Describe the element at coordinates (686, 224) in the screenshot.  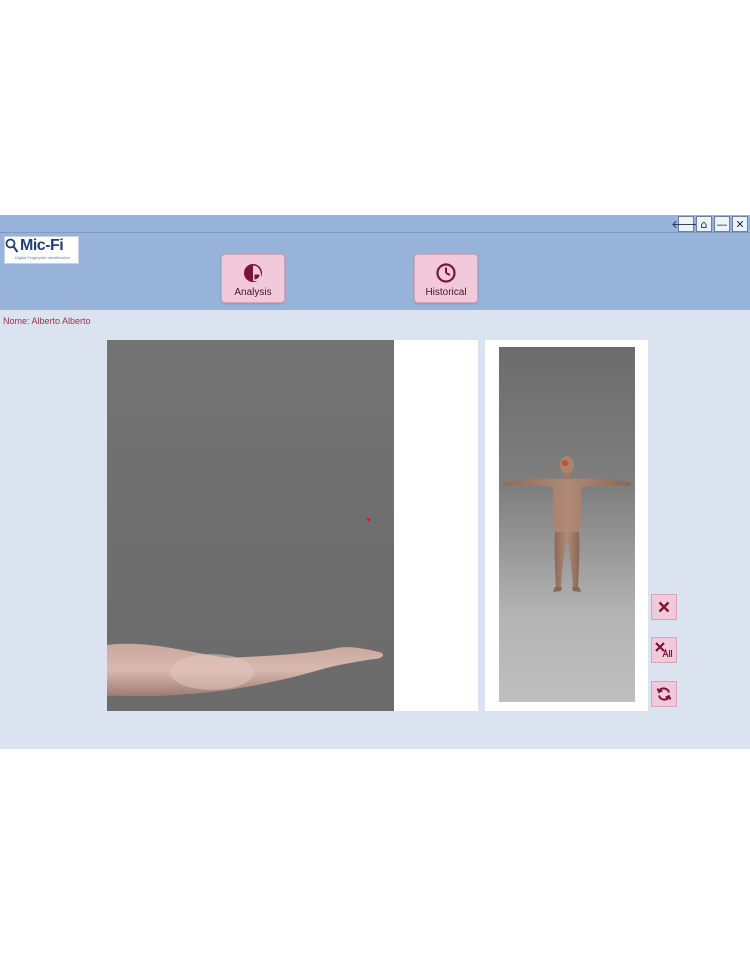
I see `back-button: 🡐` at that location.